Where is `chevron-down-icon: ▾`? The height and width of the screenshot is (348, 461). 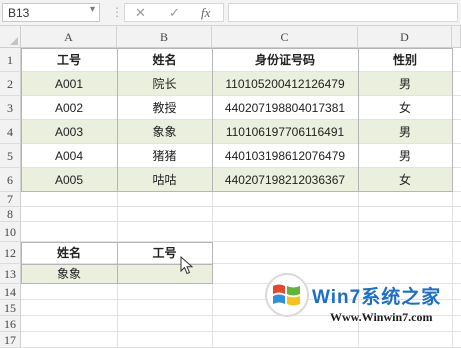 chevron-down-icon: ▾ is located at coordinates (92, 9).